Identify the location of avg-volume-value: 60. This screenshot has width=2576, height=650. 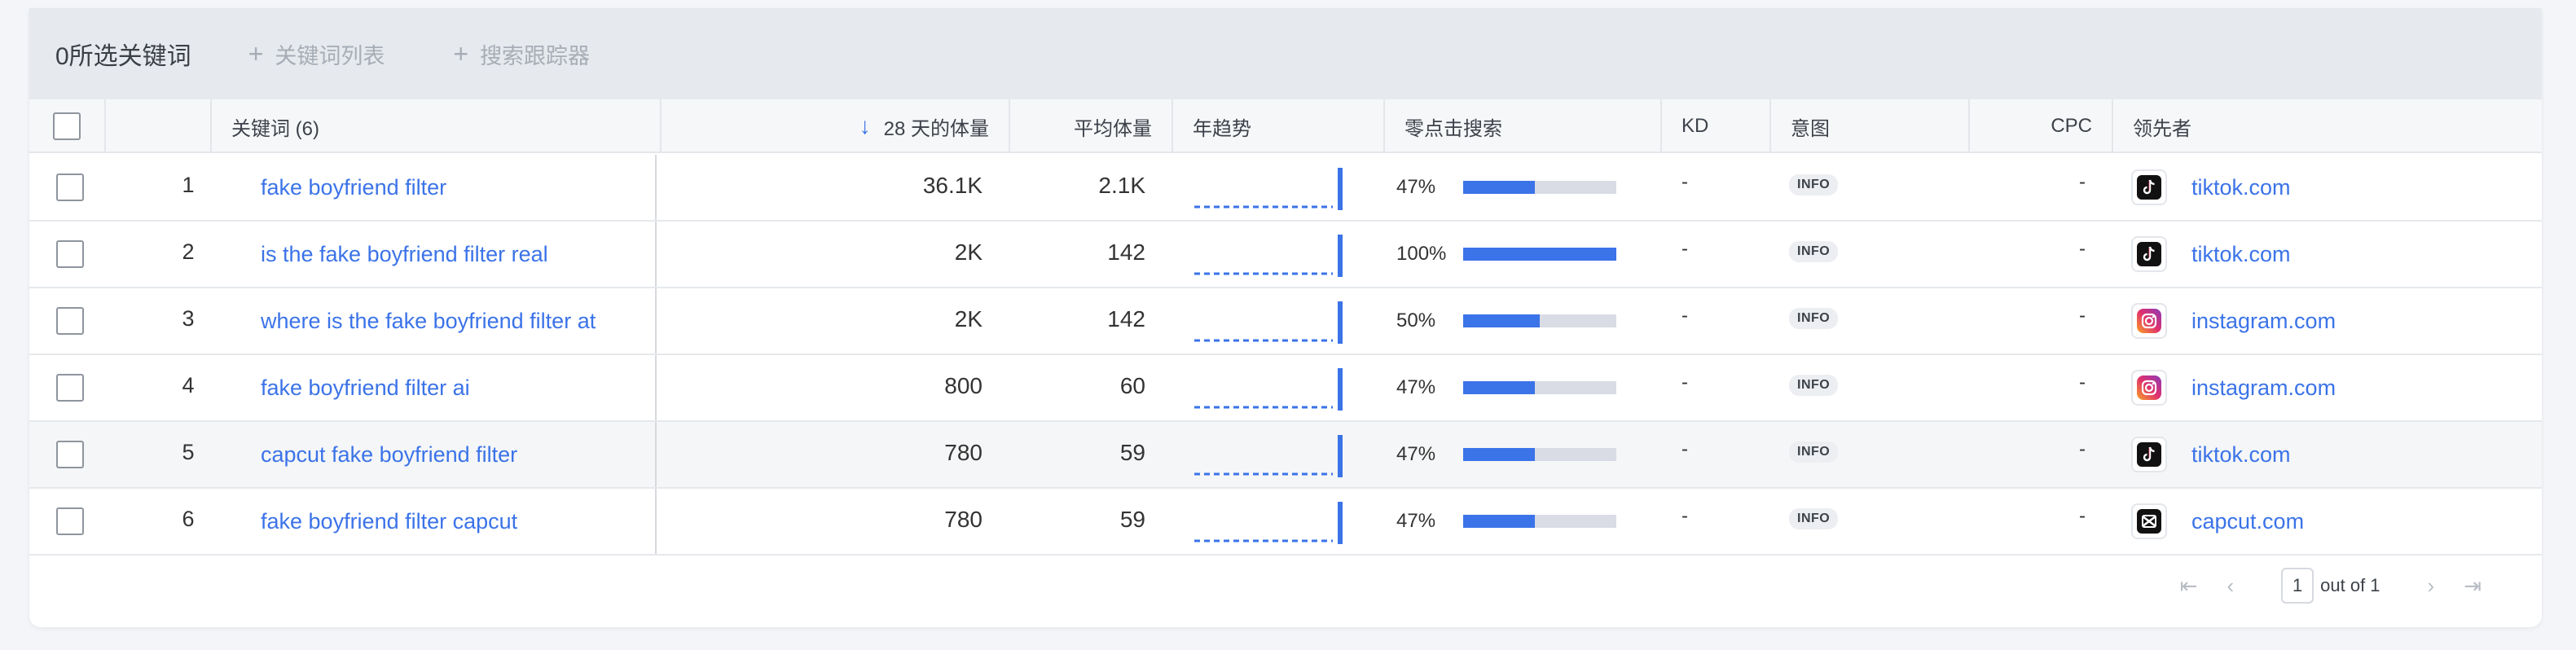
(1132, 385).